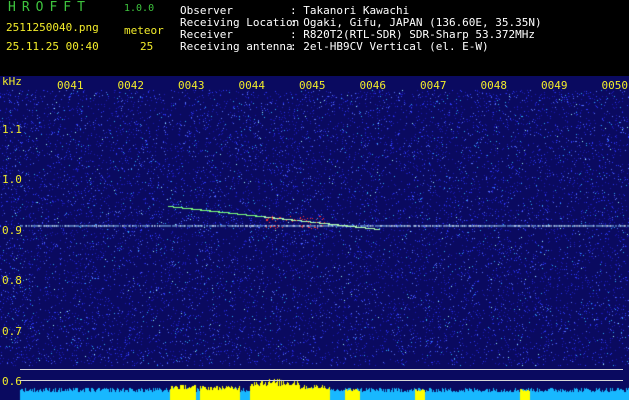 The height and width of the screenshot is (400, 629). What do you see at coordinates (12, 381) in the screenshot?
I see `freq-label: 0.6` at bounding box center [12, 381].